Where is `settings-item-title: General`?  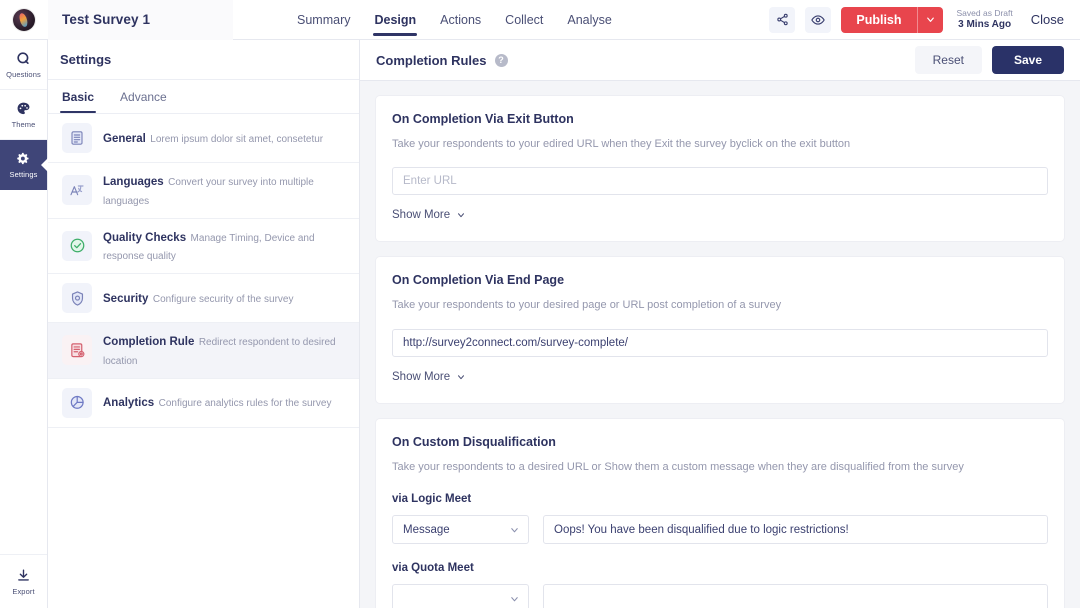 settings-item-title: General is located at coordinates (124, 138).